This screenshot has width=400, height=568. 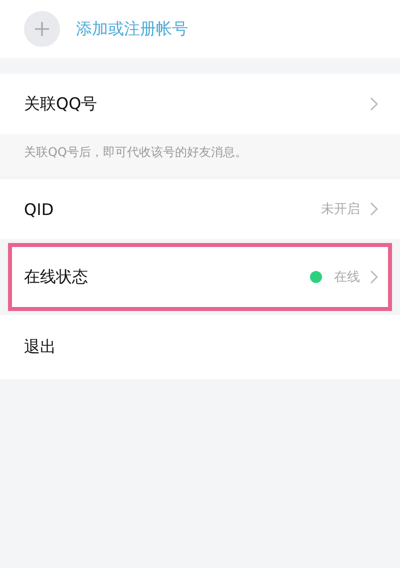 What do you see at coordinates (340, 209) in the screenshot?
I see `row-value: 未开启` at bounding box center [340, 209].